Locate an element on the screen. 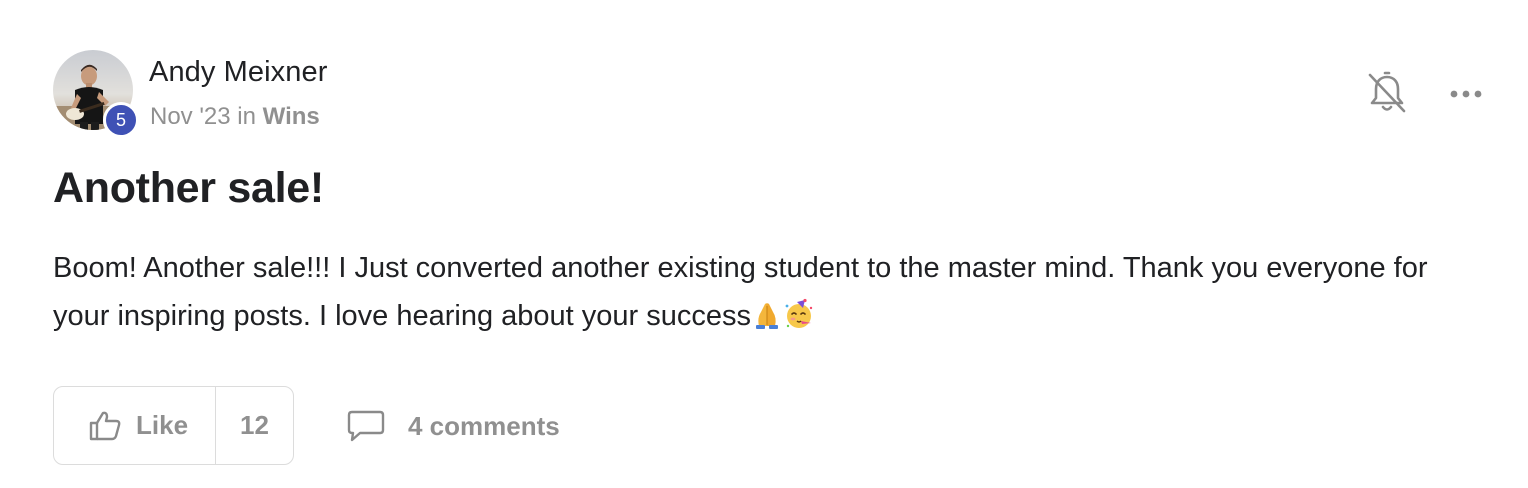  author-name: Andy Meixner is located at coordinates (238, 72).